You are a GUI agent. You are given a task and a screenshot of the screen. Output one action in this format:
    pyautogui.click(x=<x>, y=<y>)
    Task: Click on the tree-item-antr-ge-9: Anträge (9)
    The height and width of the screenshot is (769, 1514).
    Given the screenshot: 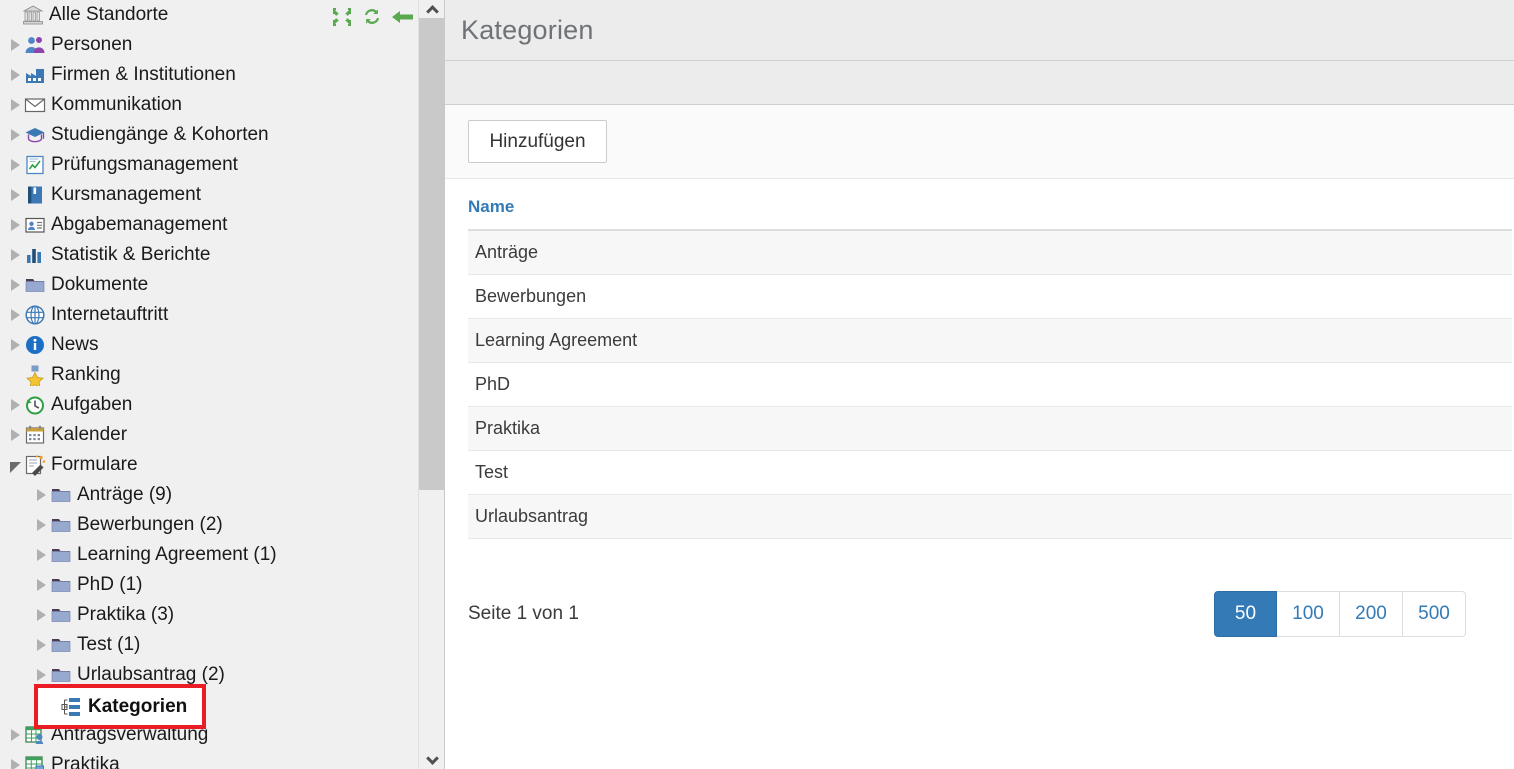 What is the action you would take?
    pyautogui.click(x=209, y=495)
    